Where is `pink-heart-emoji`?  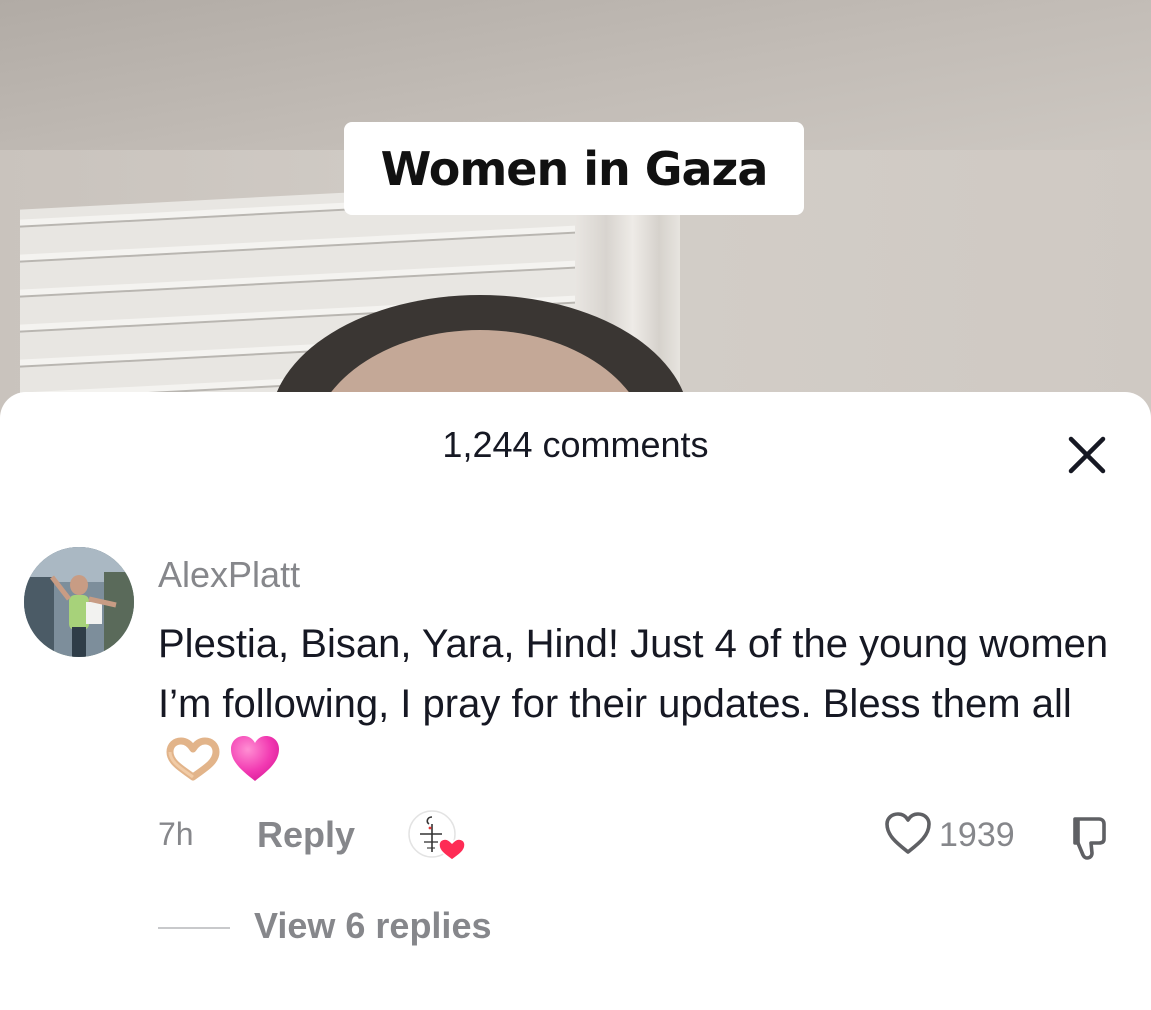
pink-heart-emoji is located at coordinates (255, 767).